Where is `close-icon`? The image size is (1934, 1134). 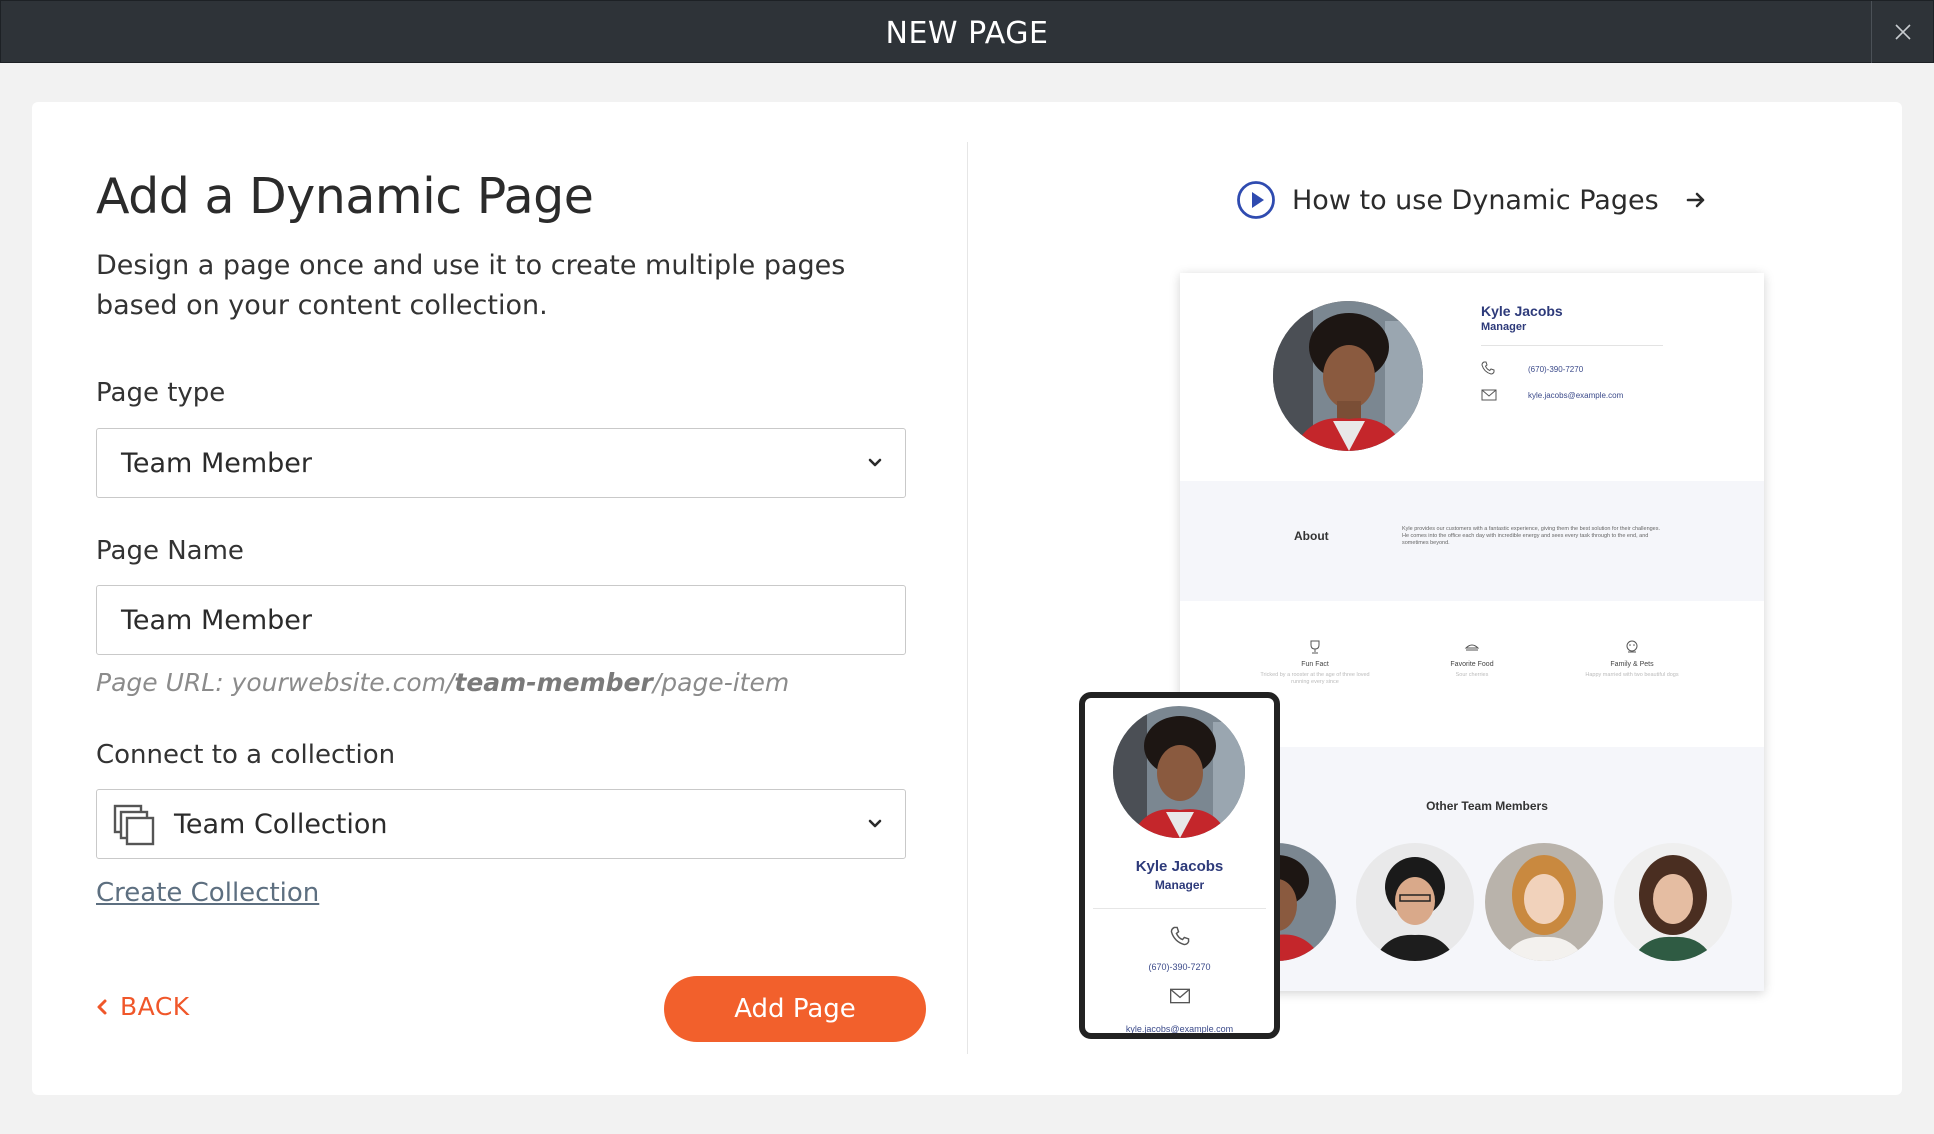
close-icon is located at coordinates (1902, 32).